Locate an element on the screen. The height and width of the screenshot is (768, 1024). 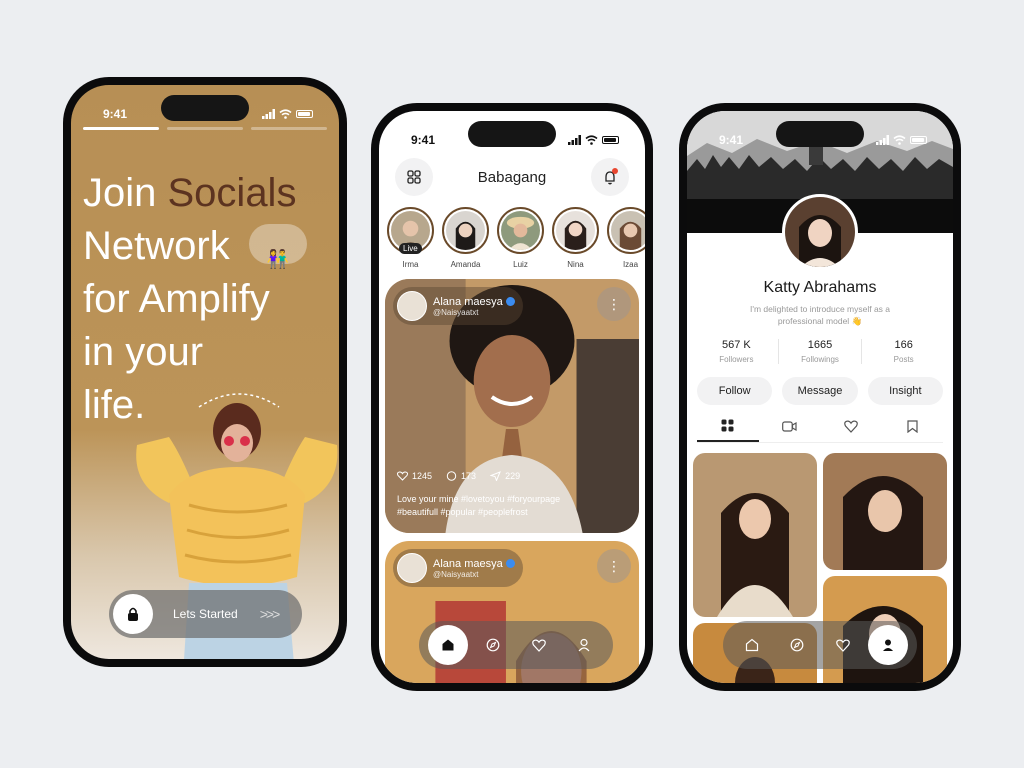
lets-started-button: Lets Started >>> is located at coordinates (205, 614).